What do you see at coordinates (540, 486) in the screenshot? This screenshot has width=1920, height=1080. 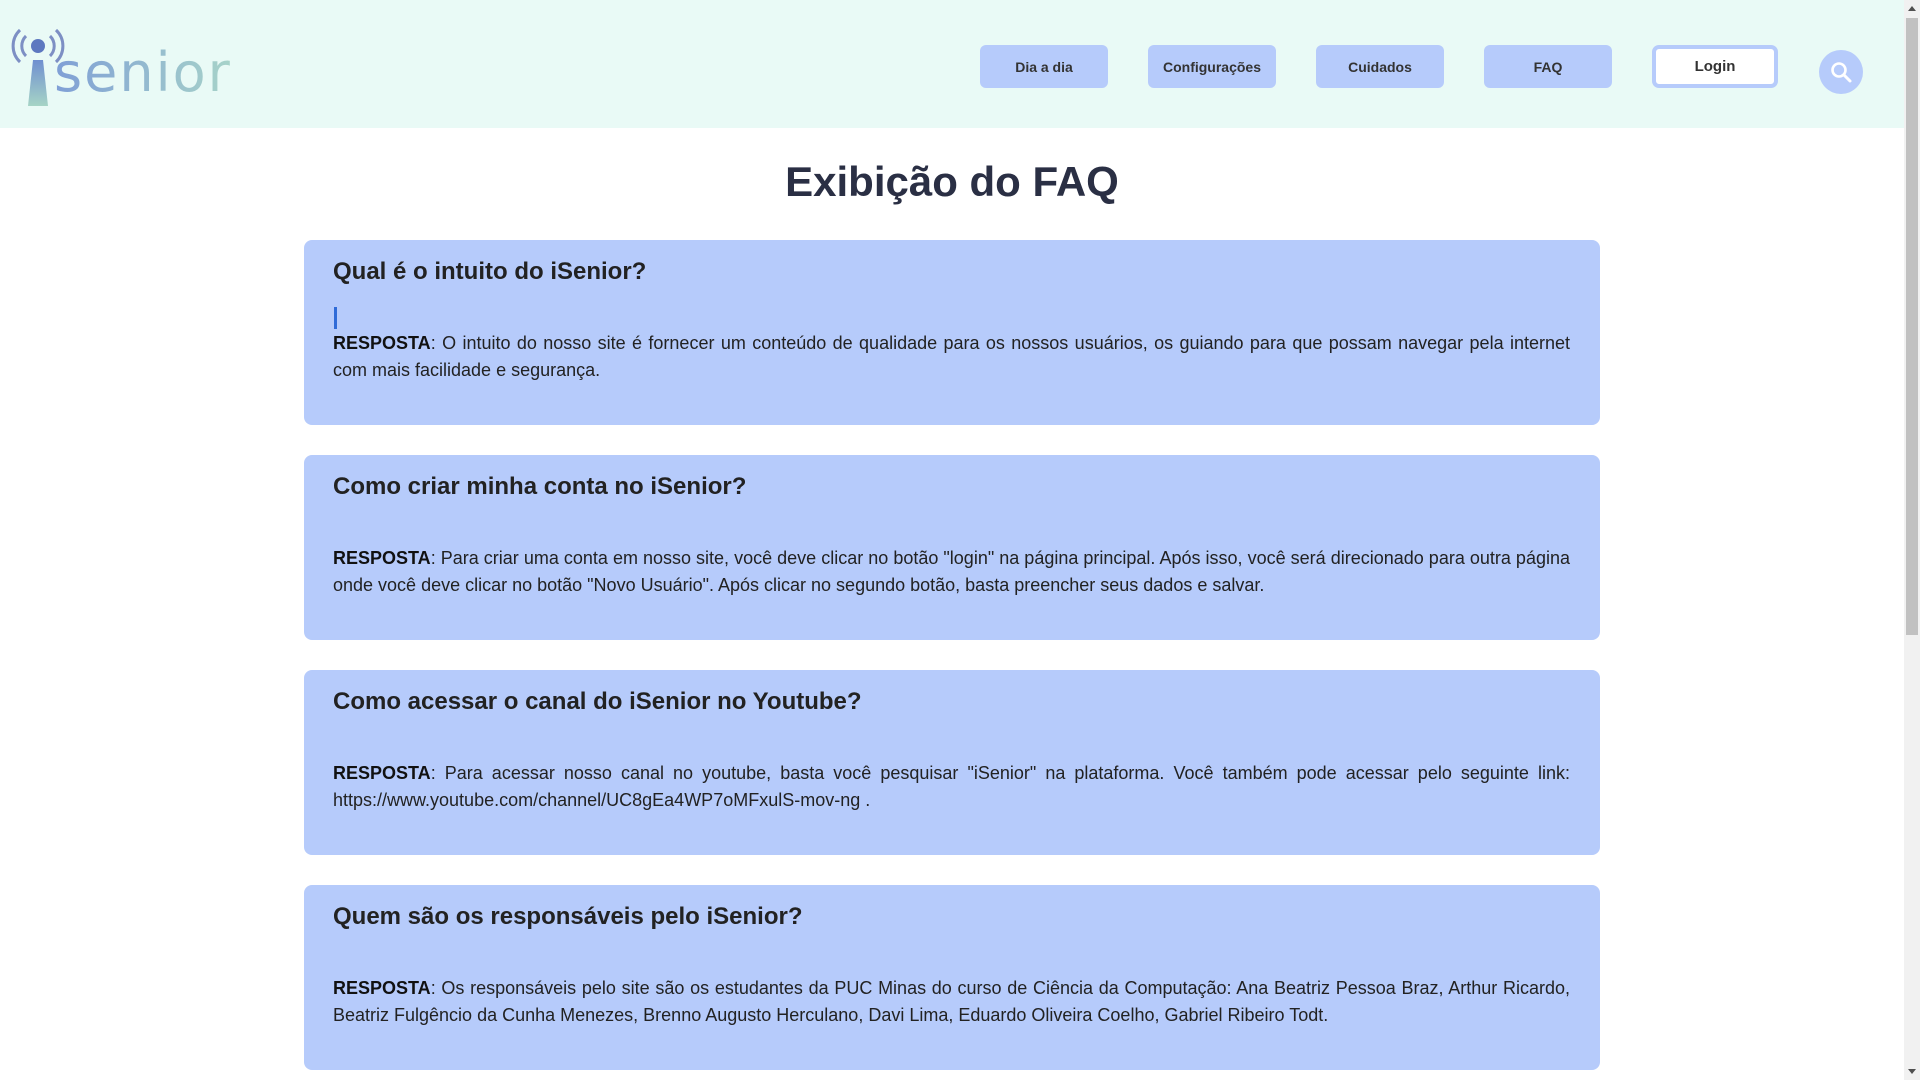 I see `faq-question: Como criar minha conta no iSenior?` at bounding box center [540, 486].